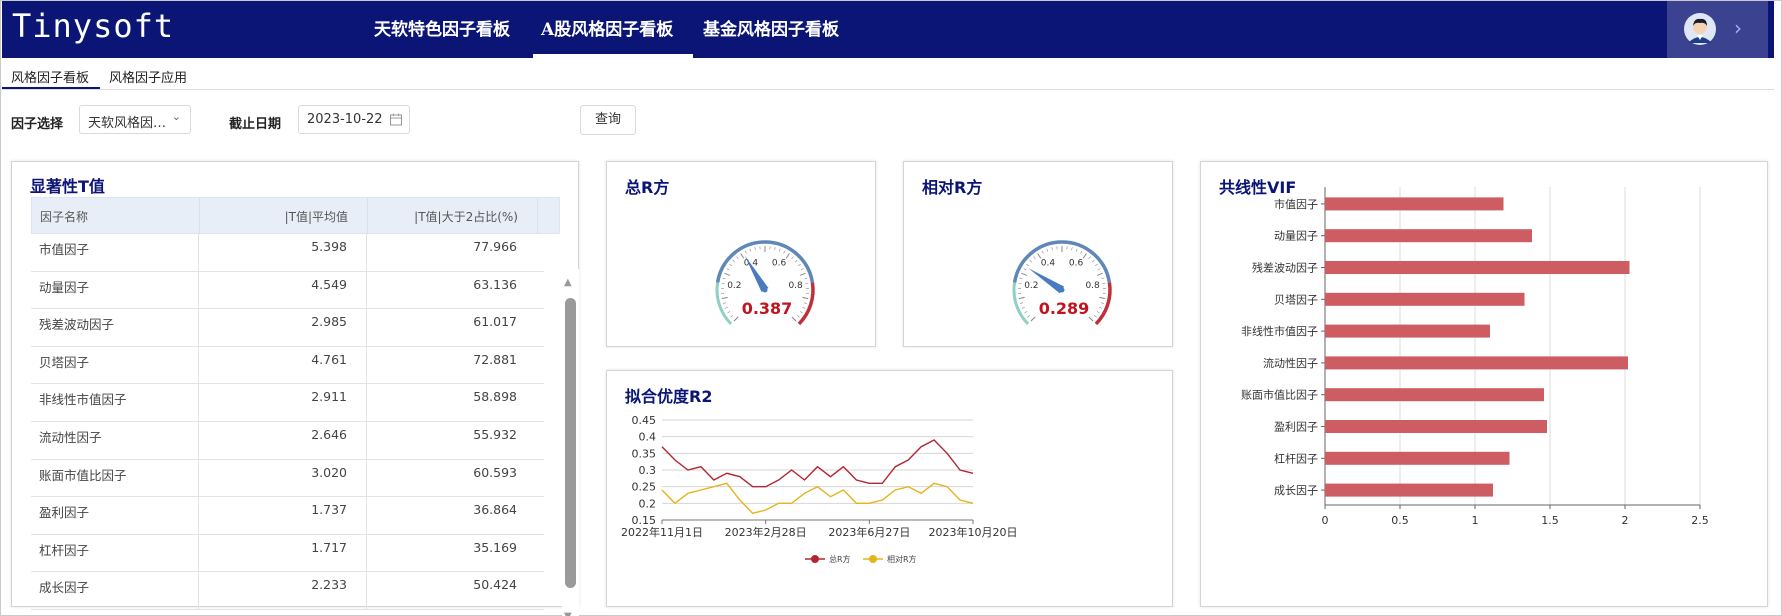  Describe the element at coordinates (568, 613) in the screenshot. I see `scroll-down-icon: ▼` at that location.